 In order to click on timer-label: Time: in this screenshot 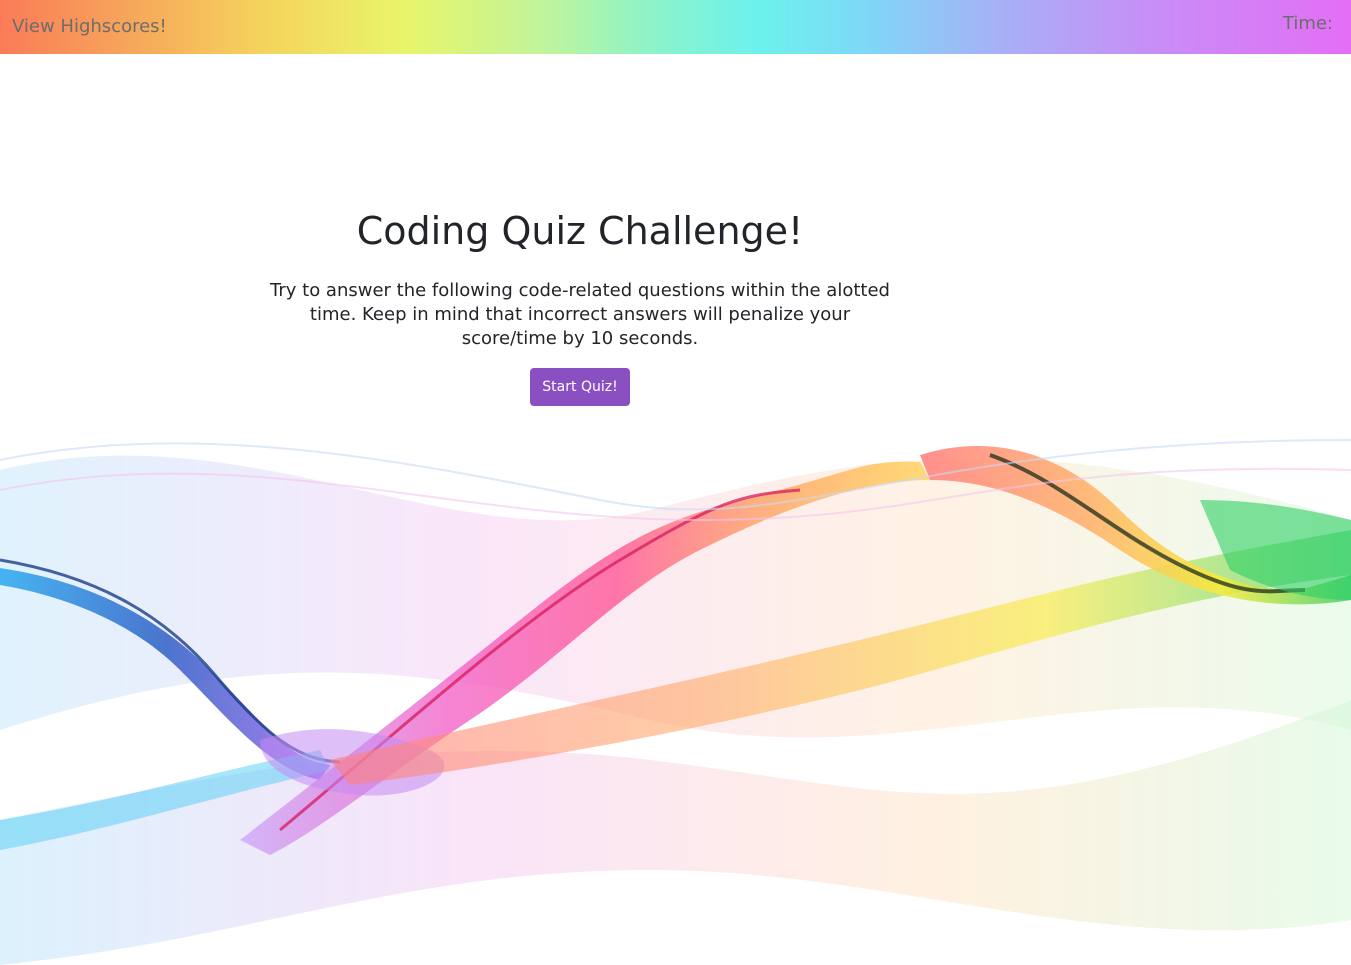, I will do `click(1307, 23)`.